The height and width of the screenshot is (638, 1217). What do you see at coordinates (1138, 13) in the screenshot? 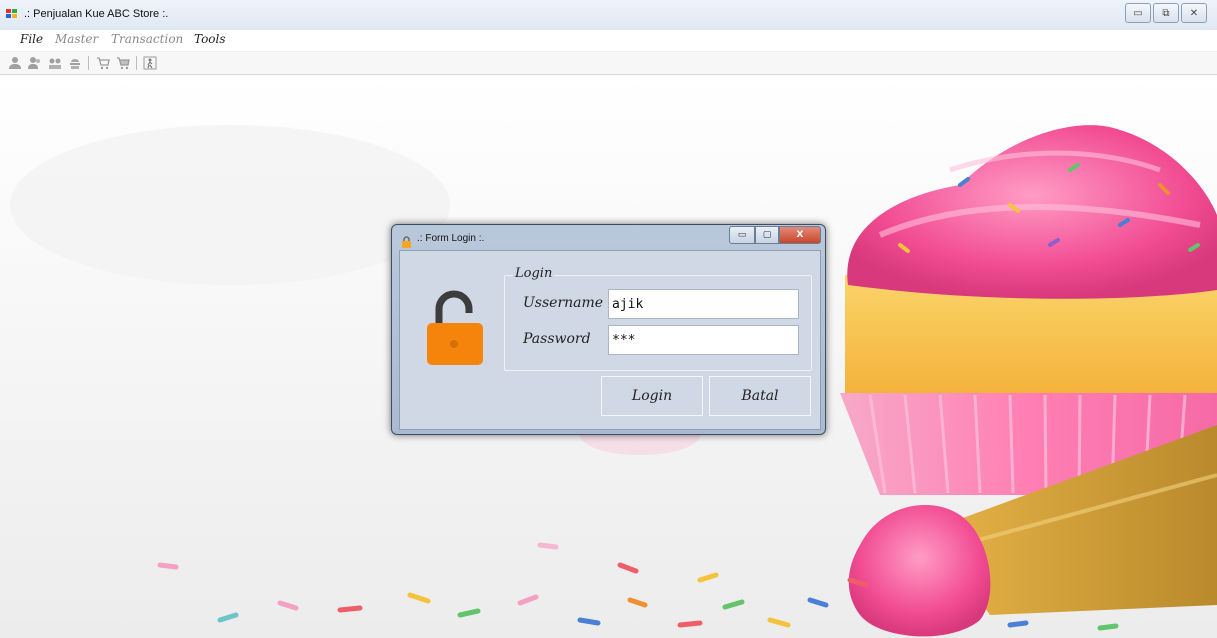
I see `minimize-button: ▭` at bounding box center [1138, 13].